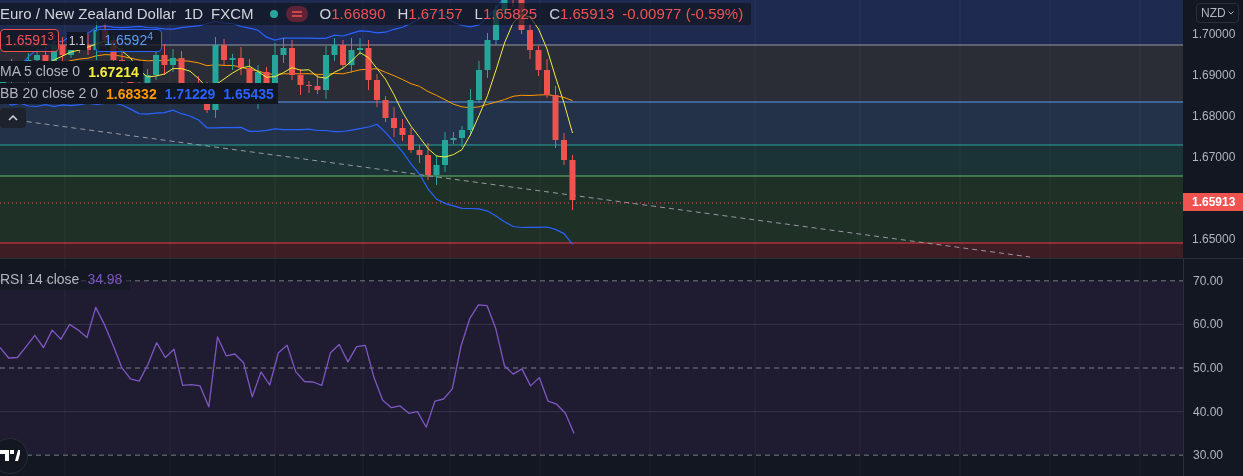 This screenshot has height=476, width=1243. I want to click on last-price-tag: 1.65913, so click(1213, 202).